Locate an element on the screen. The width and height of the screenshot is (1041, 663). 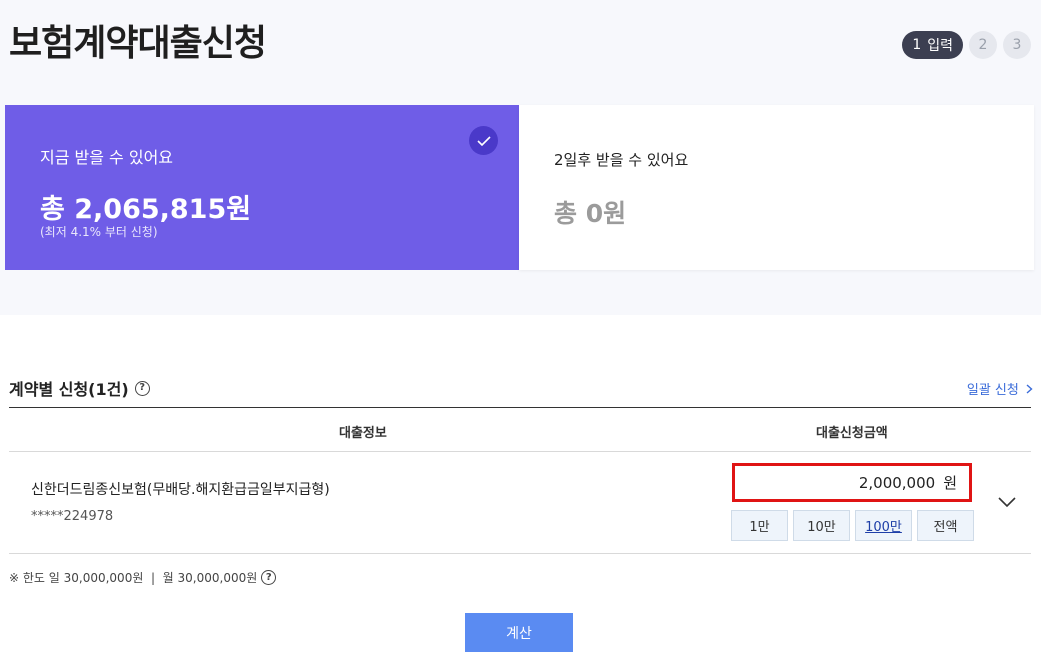
bulk-apply-link: 일괄 신청 is located at coordinates (1000, 388).